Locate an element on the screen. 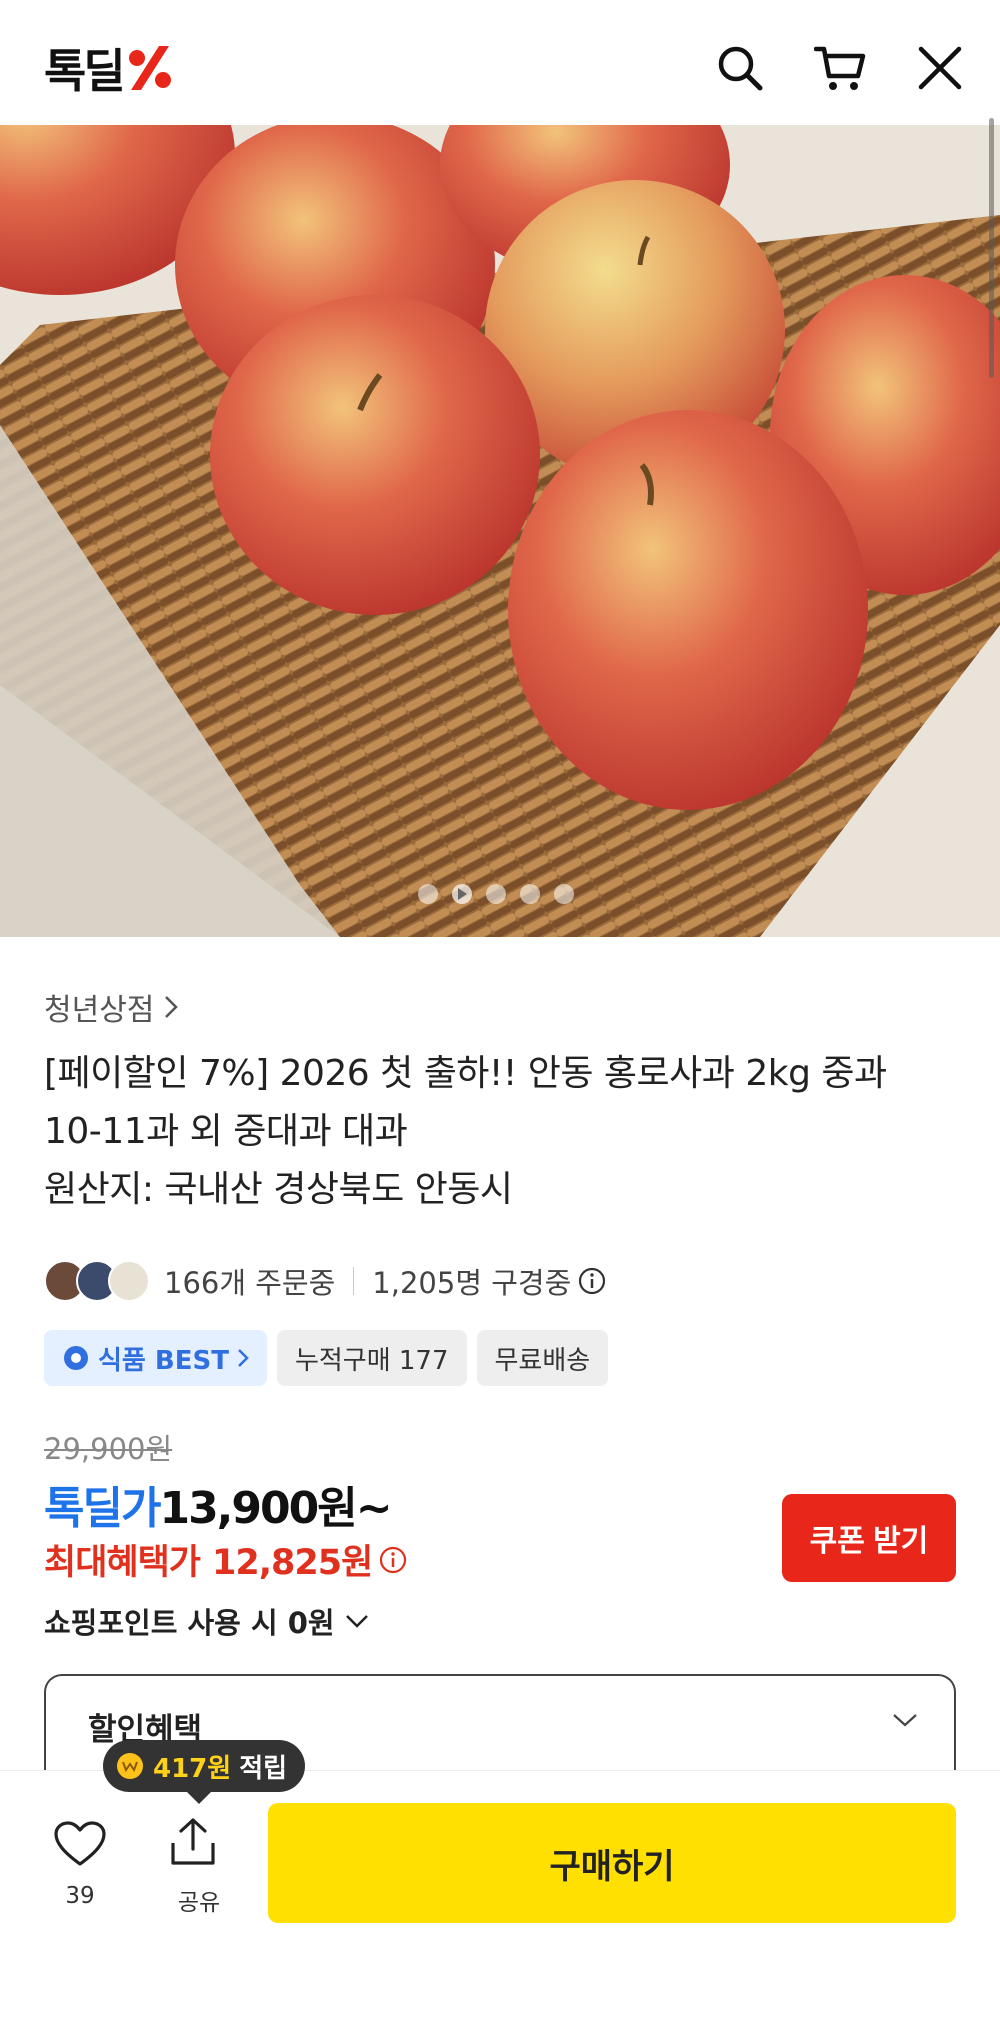  store-name: 청년상점 is located at coordinates (99, 1010).